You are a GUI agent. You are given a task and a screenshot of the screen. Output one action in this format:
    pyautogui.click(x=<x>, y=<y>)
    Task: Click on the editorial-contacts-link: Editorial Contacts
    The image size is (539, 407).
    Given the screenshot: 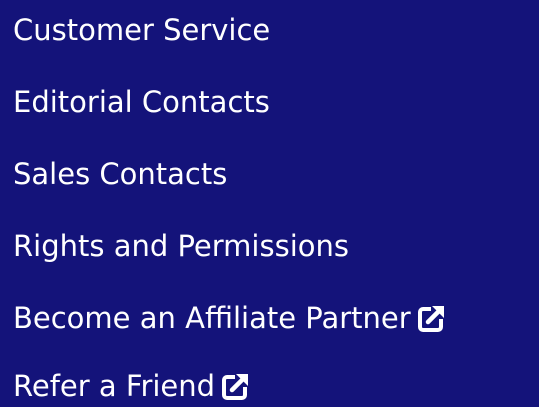 What is the action you would take?
    pyautogui.click(x=141, y=102)
    